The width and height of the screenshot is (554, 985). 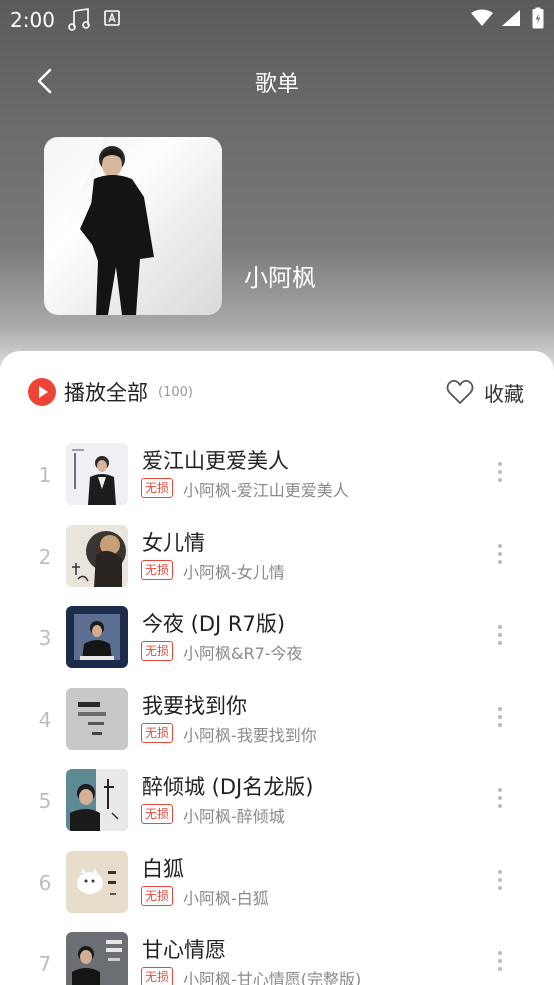 I want to click on song-index: 4, so click(x=45, y=719).